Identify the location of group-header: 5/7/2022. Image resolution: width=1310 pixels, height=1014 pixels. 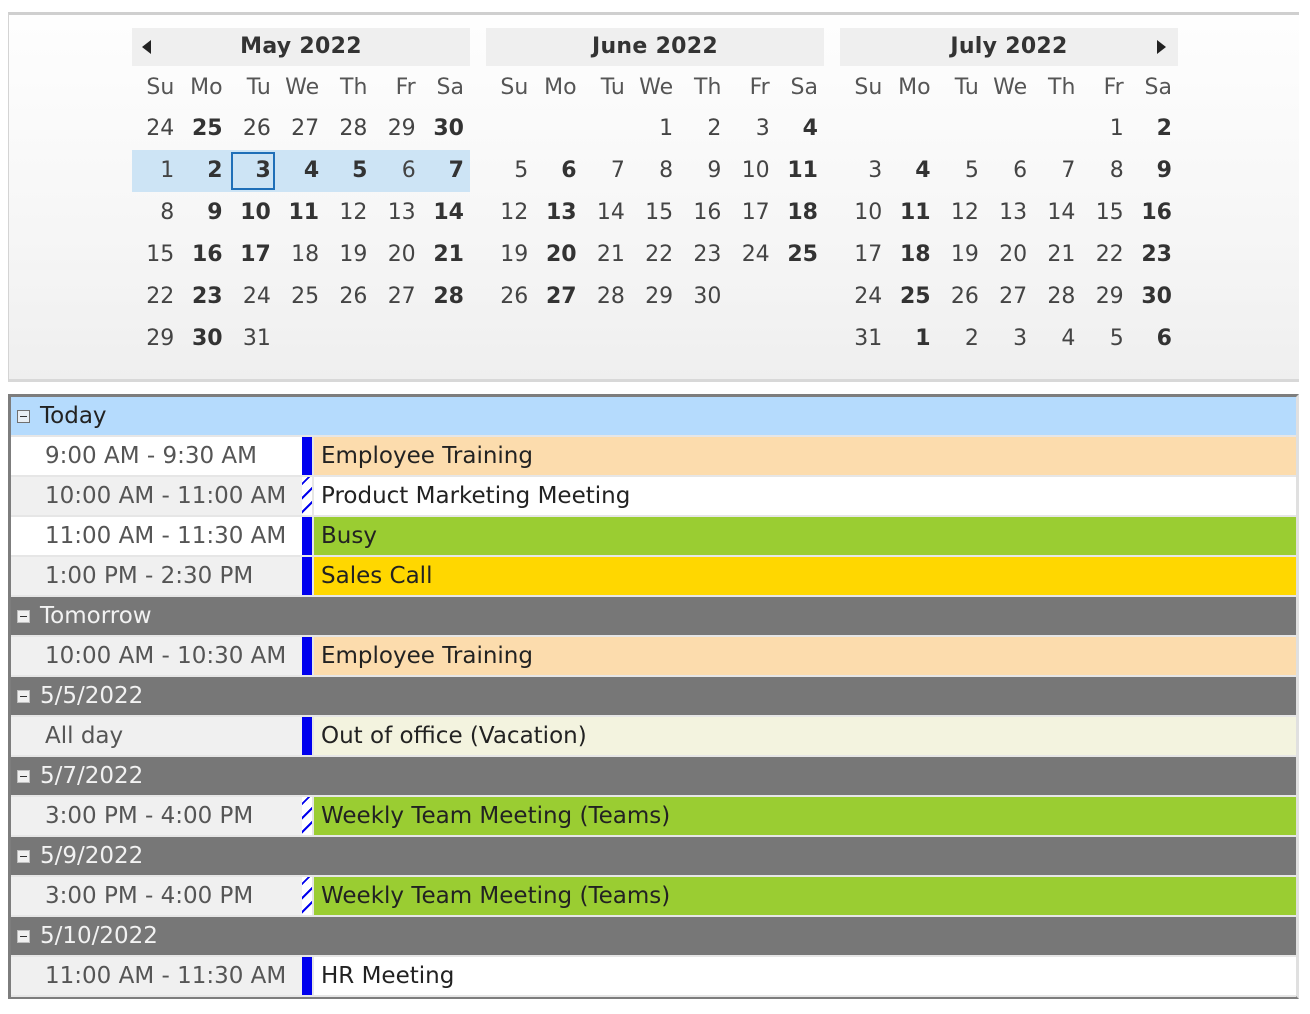
(653, 777).